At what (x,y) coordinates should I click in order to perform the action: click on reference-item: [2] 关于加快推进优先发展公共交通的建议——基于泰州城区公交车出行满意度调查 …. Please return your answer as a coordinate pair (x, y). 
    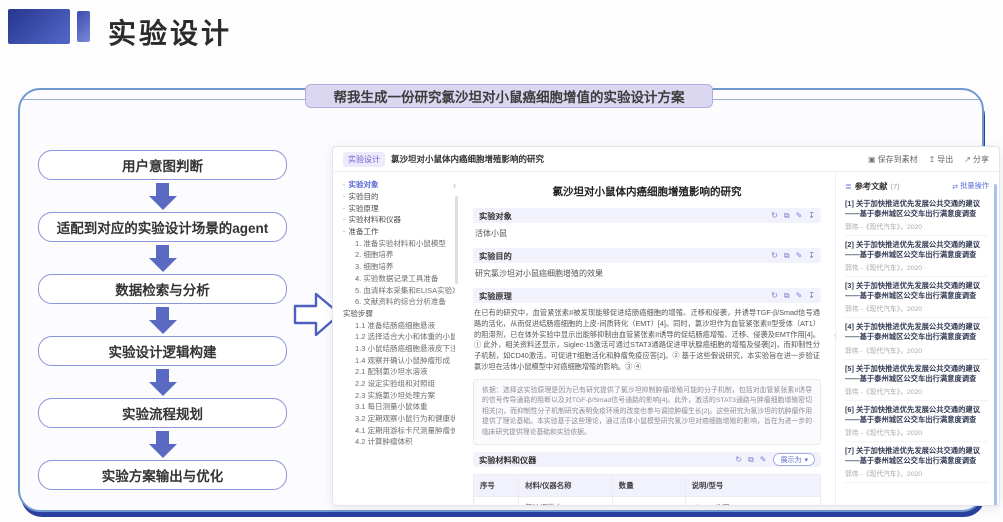
    Looking at the image, I should click on (917, 257).